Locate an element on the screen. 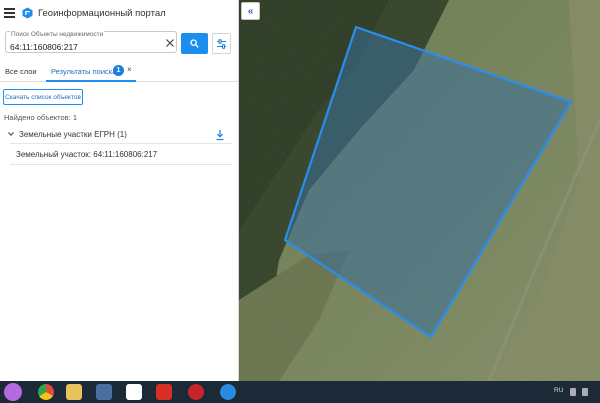  yandex-icon is located at coordinates (164, 392).